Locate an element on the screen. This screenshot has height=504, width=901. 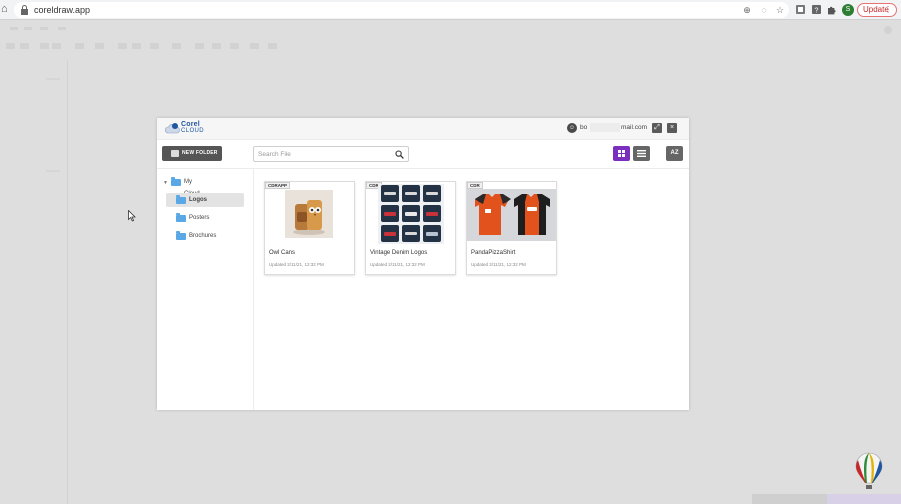
expand-icon: ⤢ is located at coordinates (657, 128).